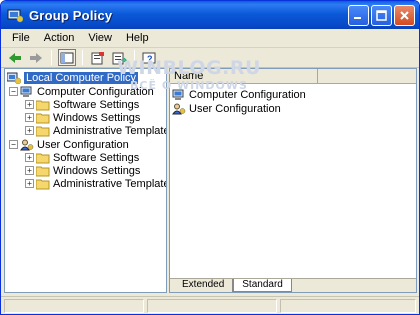  I want to click on list-item-label: Computer Configuration, so click(247, 94).